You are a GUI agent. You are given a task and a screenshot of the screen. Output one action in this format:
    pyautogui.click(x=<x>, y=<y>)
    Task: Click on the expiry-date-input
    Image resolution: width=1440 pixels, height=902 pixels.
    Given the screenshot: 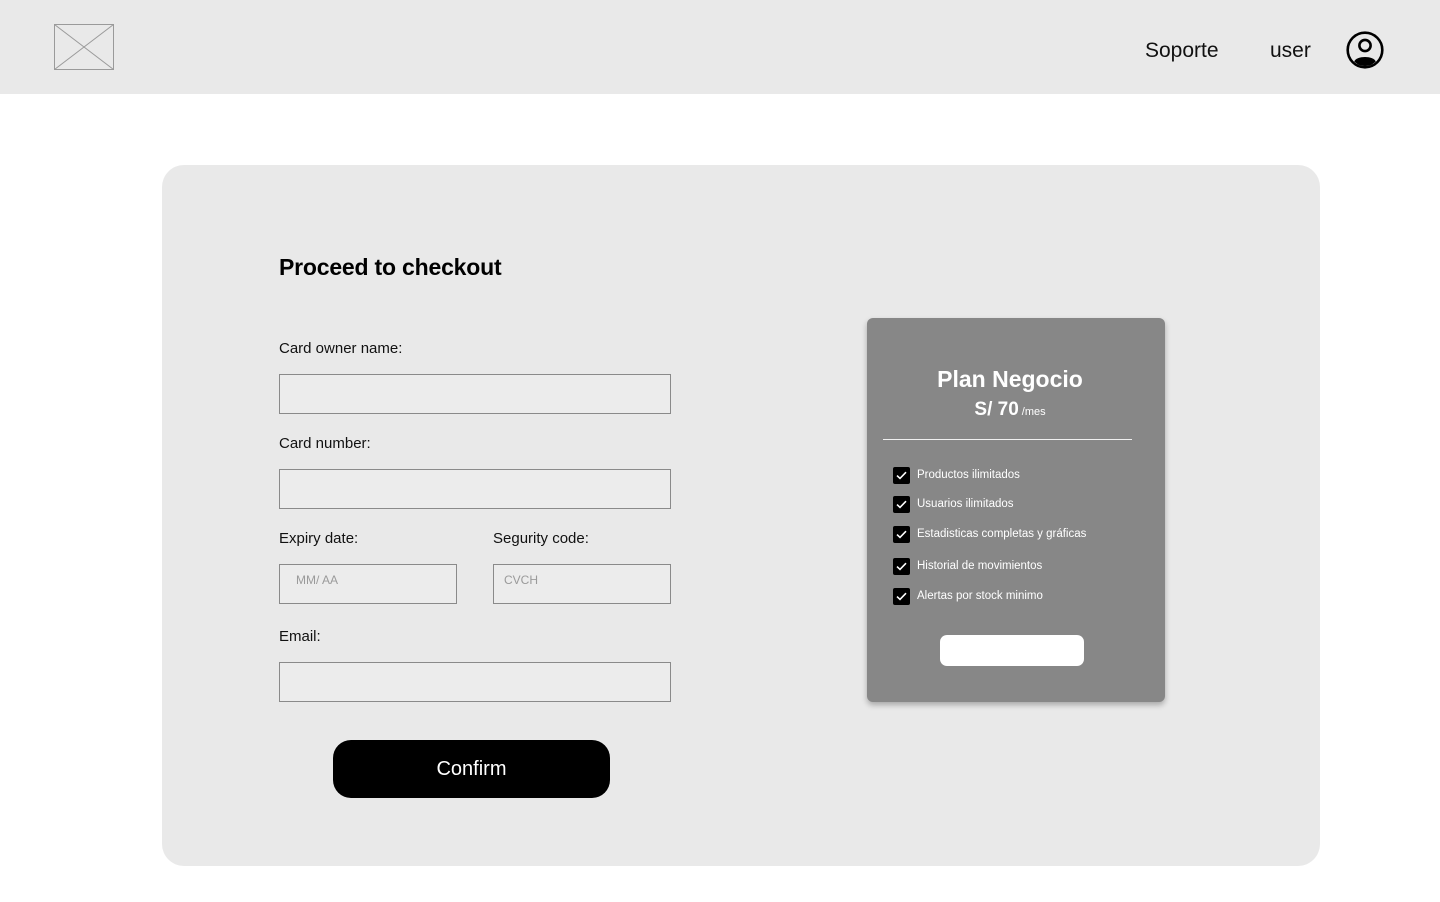 What is the action you would take?
    pyautogui.click(x=368, y=584)
    